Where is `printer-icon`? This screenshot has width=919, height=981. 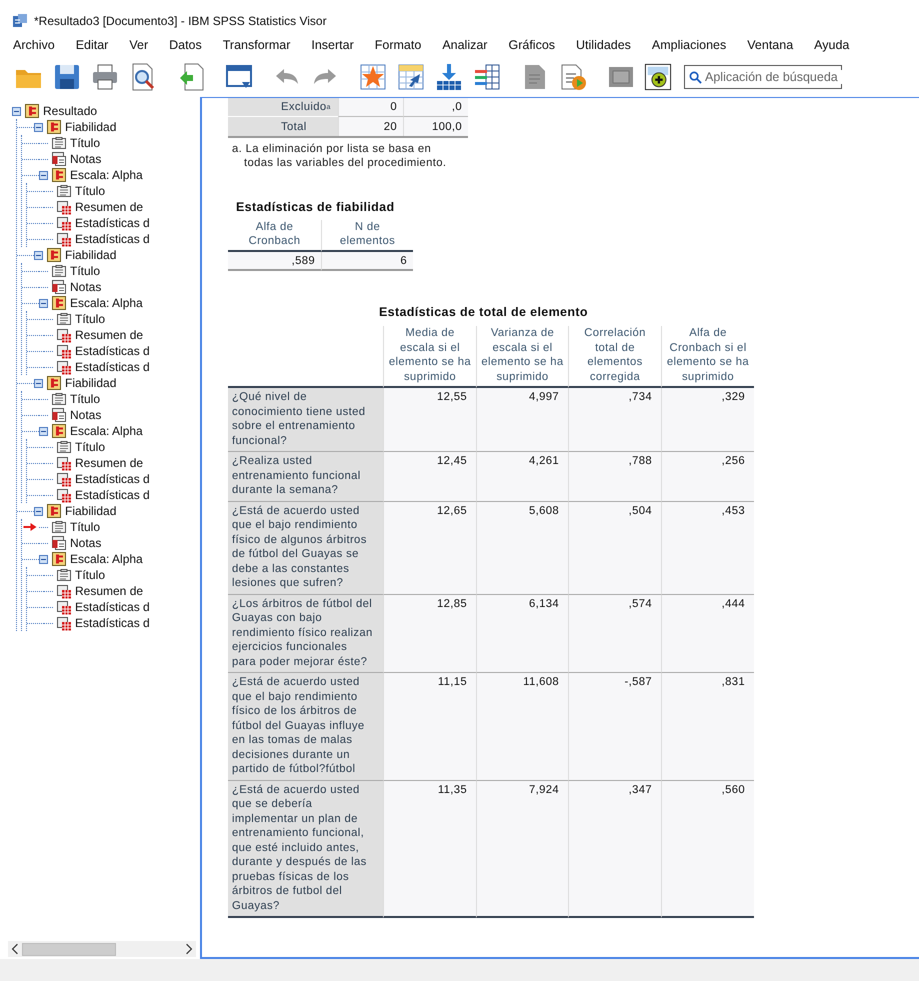
printer-icon is located at coordinates (105, 77).